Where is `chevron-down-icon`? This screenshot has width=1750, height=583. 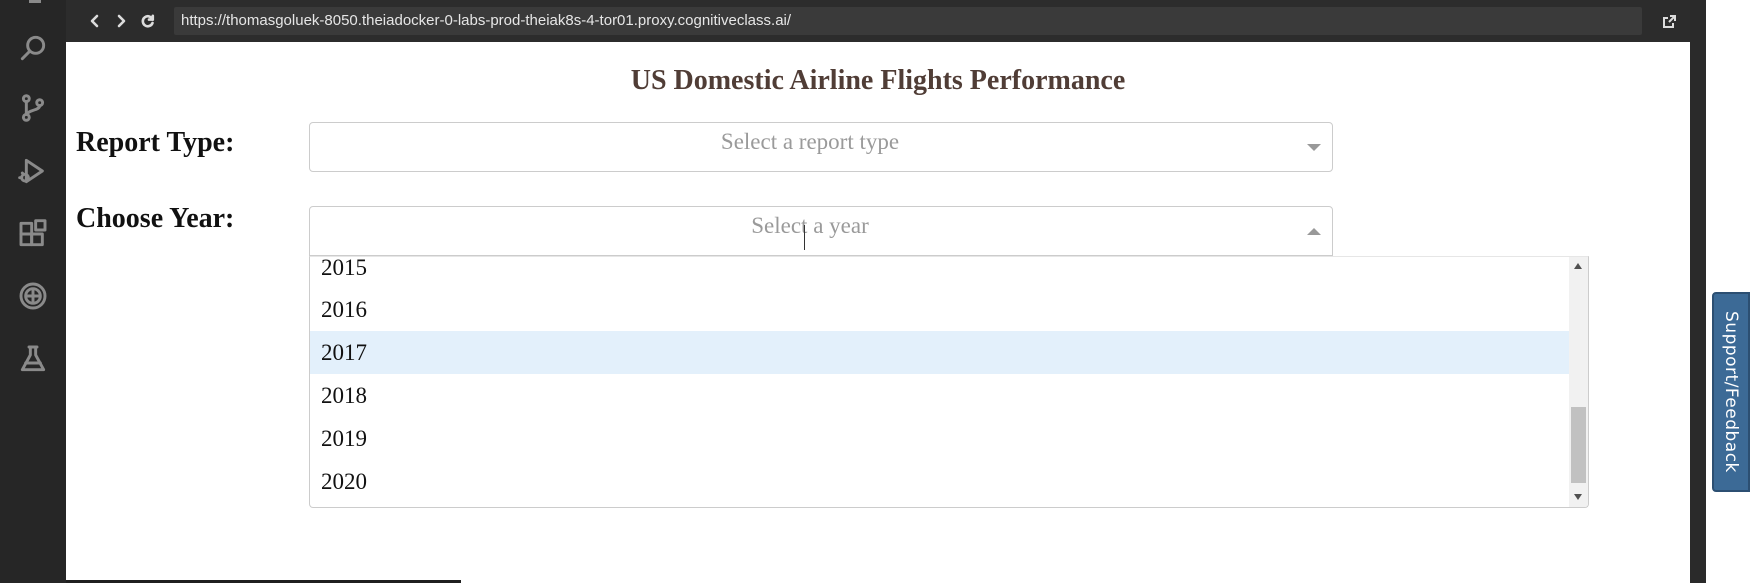
chevron-down-icon is located at coordinates (1314, 147).